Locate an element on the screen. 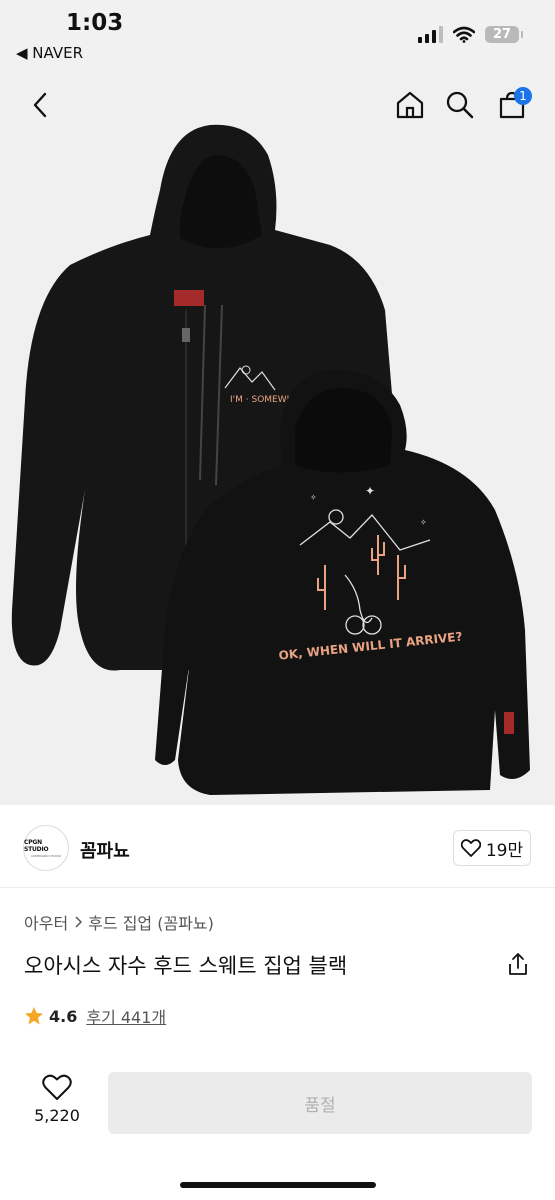 The image size is (555, 1200). seller-logo: CPGN STUDIO COMPAGNO STUDIO is located at coordinates (46, 848).